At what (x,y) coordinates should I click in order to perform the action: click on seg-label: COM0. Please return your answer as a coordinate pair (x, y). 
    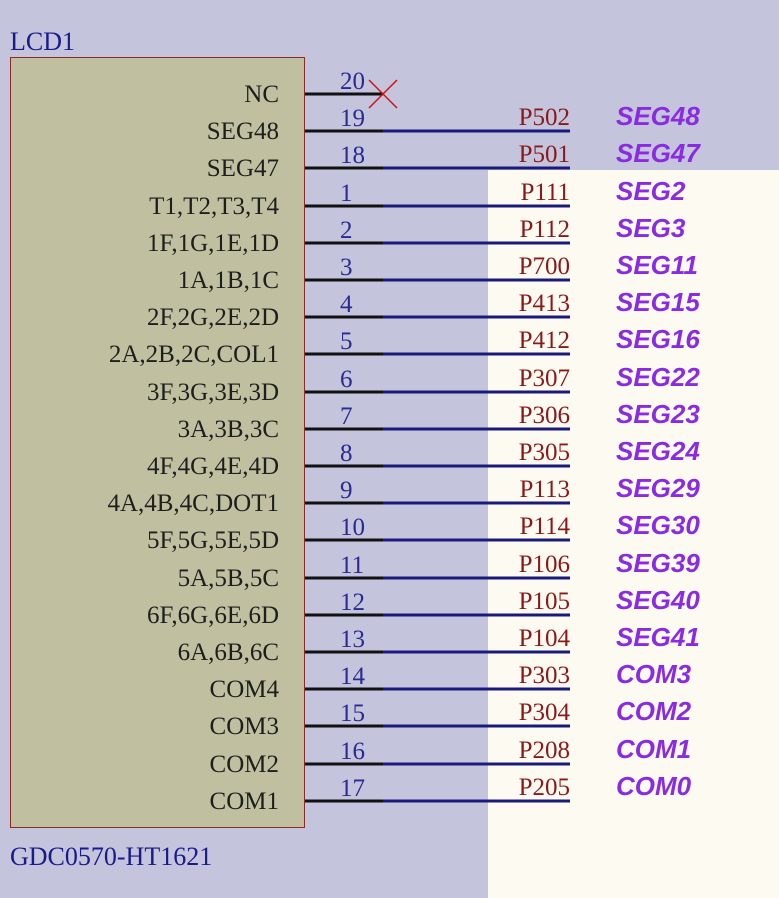
    Looking at the image, I should click on (654, 786).